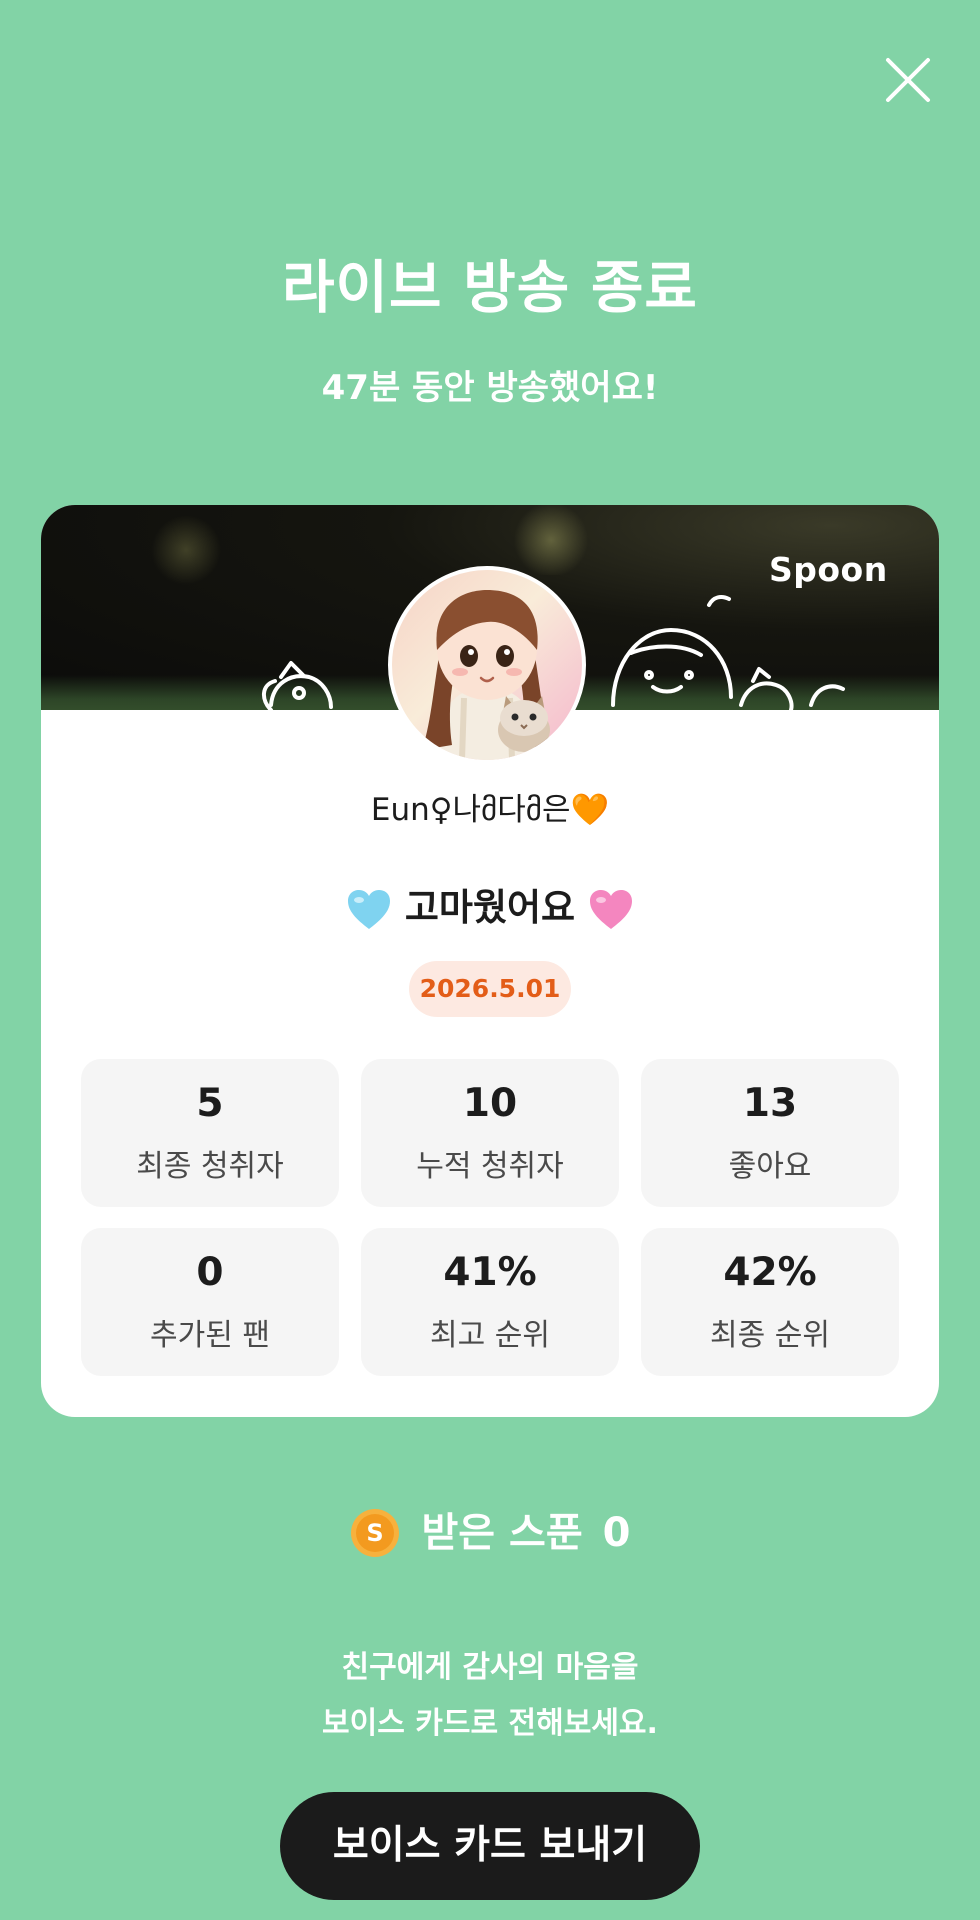 Image resolution: width=980 pixels, height=1920 pixels. What do you see at coordinates (770, 1133) in the screenshot?
I see `stat-likes: 13 좋아요` at bounding box center [770, 1133].